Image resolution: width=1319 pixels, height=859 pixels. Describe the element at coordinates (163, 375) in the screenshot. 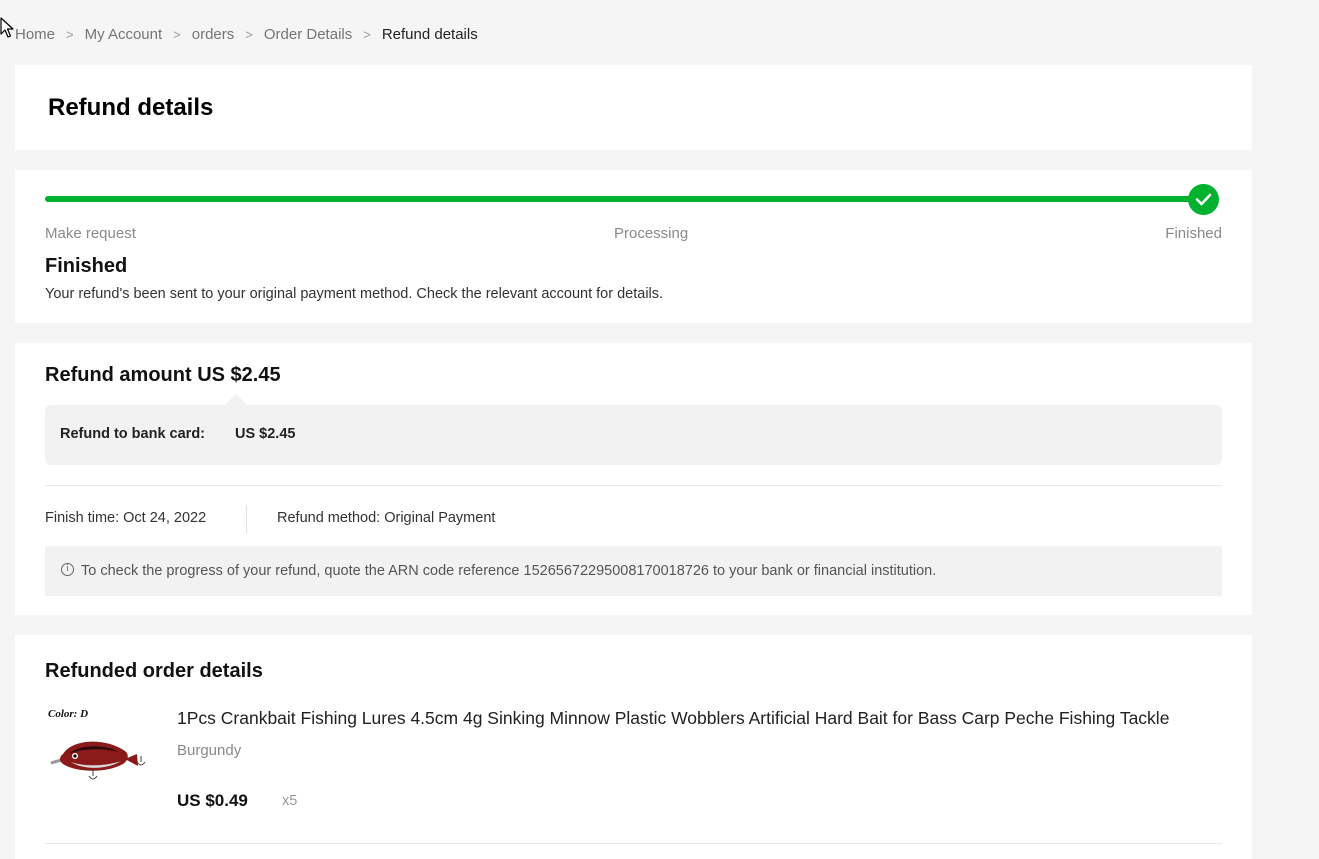

I see `refund-amount-heading: Refund amount US $2.45` at that location.